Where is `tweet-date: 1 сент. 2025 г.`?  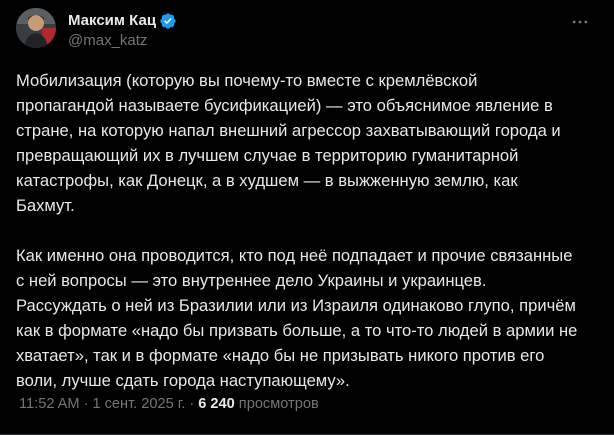 tweet-date: 1 сент. 2025 г. is located at coordinates (138, 404).